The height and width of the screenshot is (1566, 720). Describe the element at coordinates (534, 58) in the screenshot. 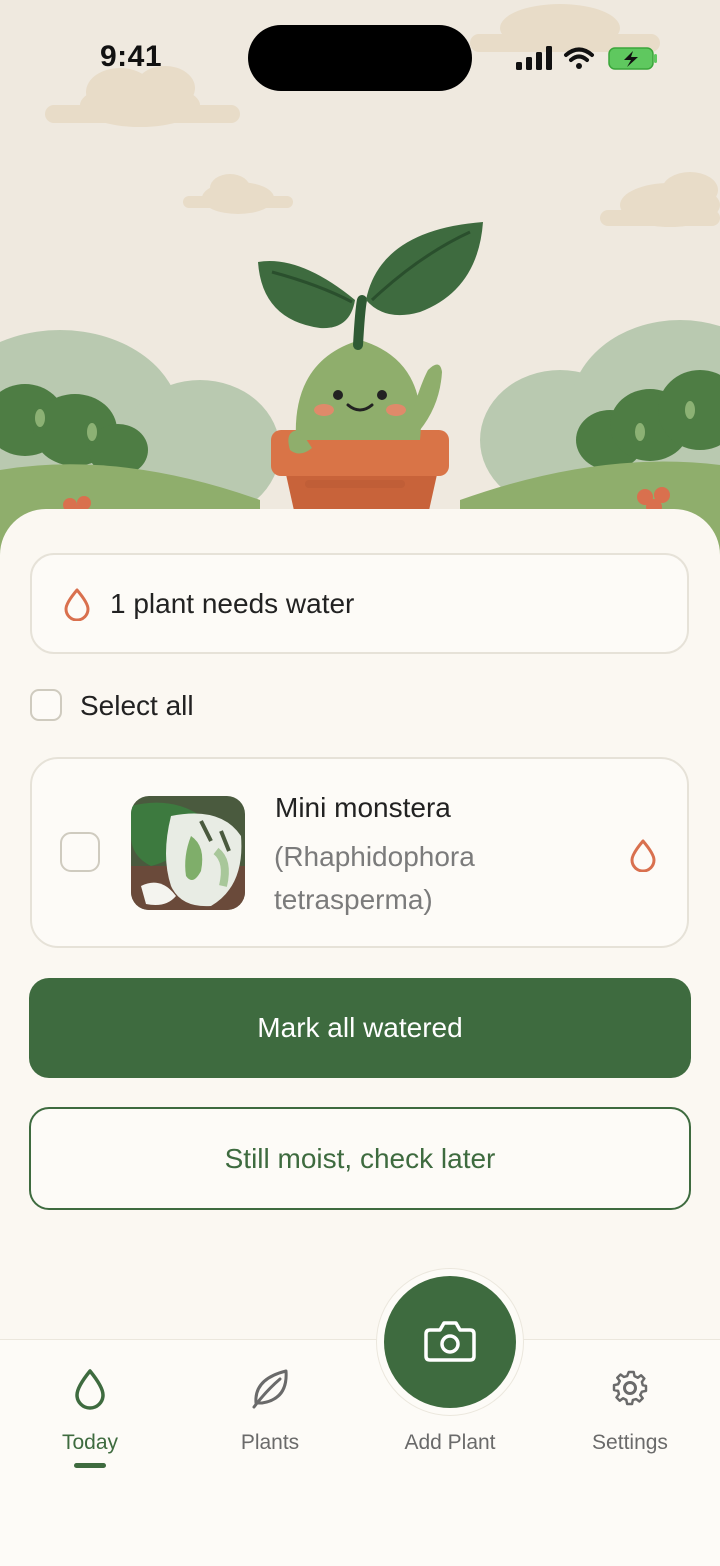

I see `signal-icon` at that location.